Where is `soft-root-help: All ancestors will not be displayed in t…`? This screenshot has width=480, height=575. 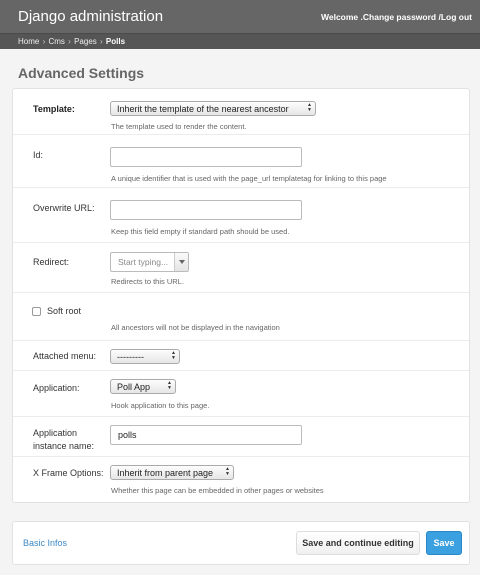
soft-root-help: All ancestors will not be displayed in t… is located at coordinates (195, 327).